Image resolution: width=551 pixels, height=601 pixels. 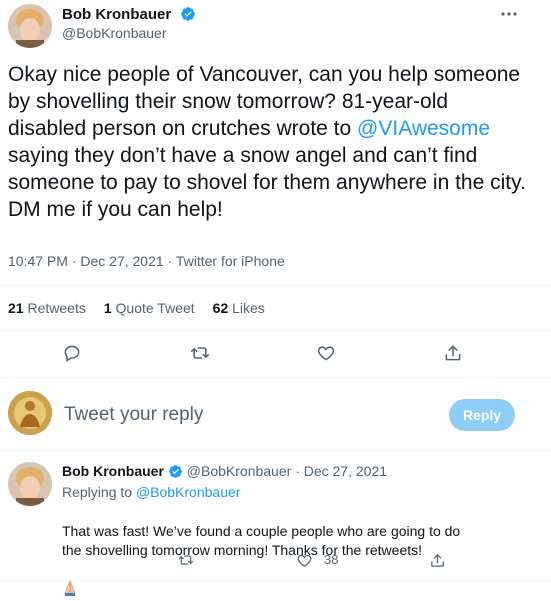 I want to click on reply-like-button, so click(x=304, y=560).